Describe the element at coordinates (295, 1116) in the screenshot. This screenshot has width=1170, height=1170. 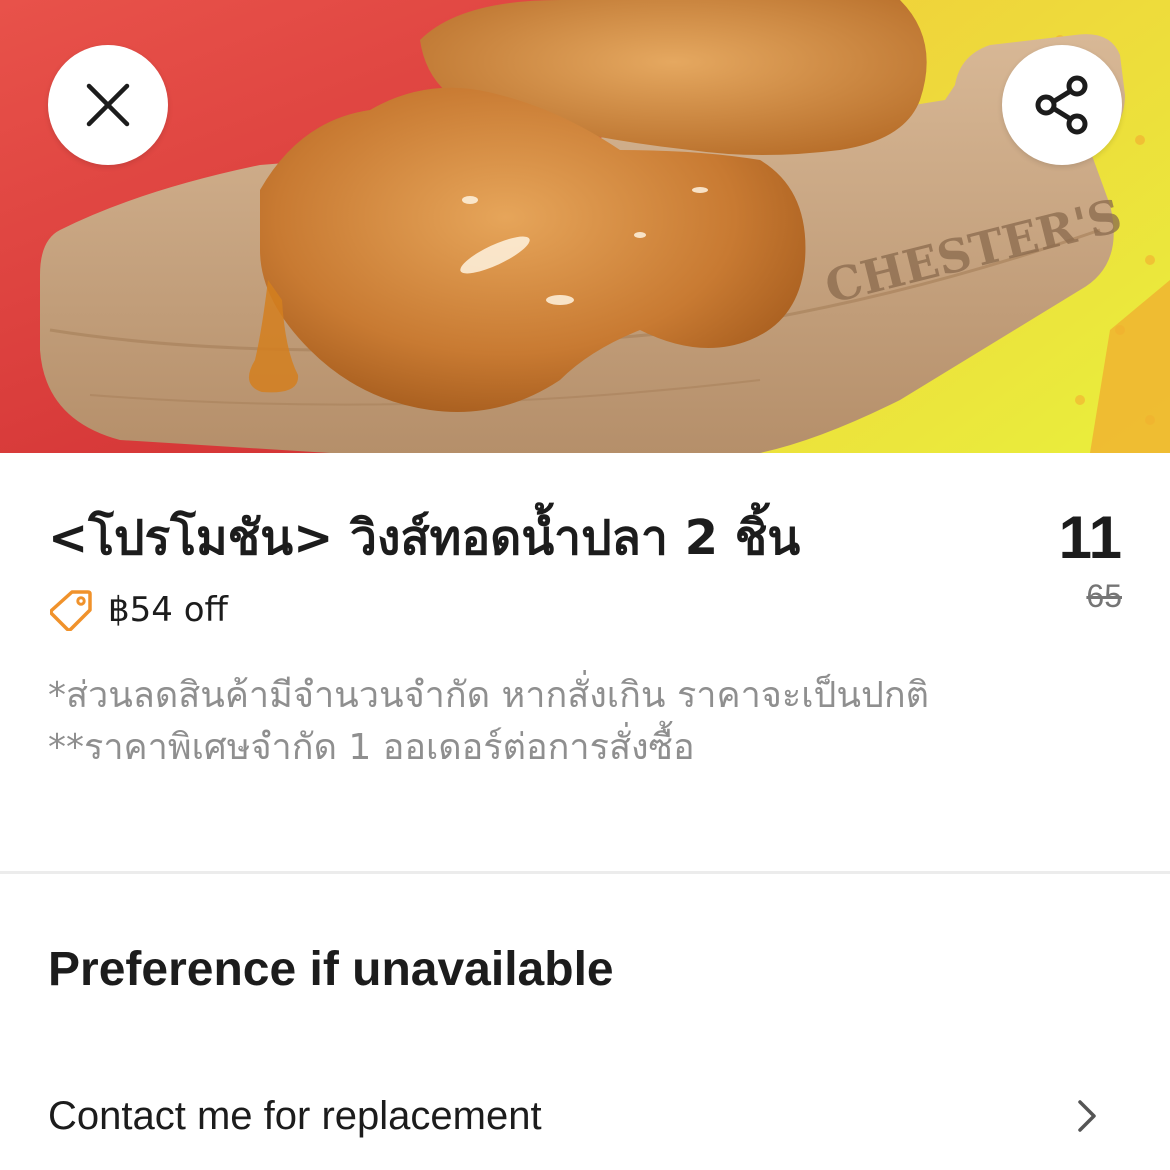
I see `option-label: Contact me for replacement` at that location.